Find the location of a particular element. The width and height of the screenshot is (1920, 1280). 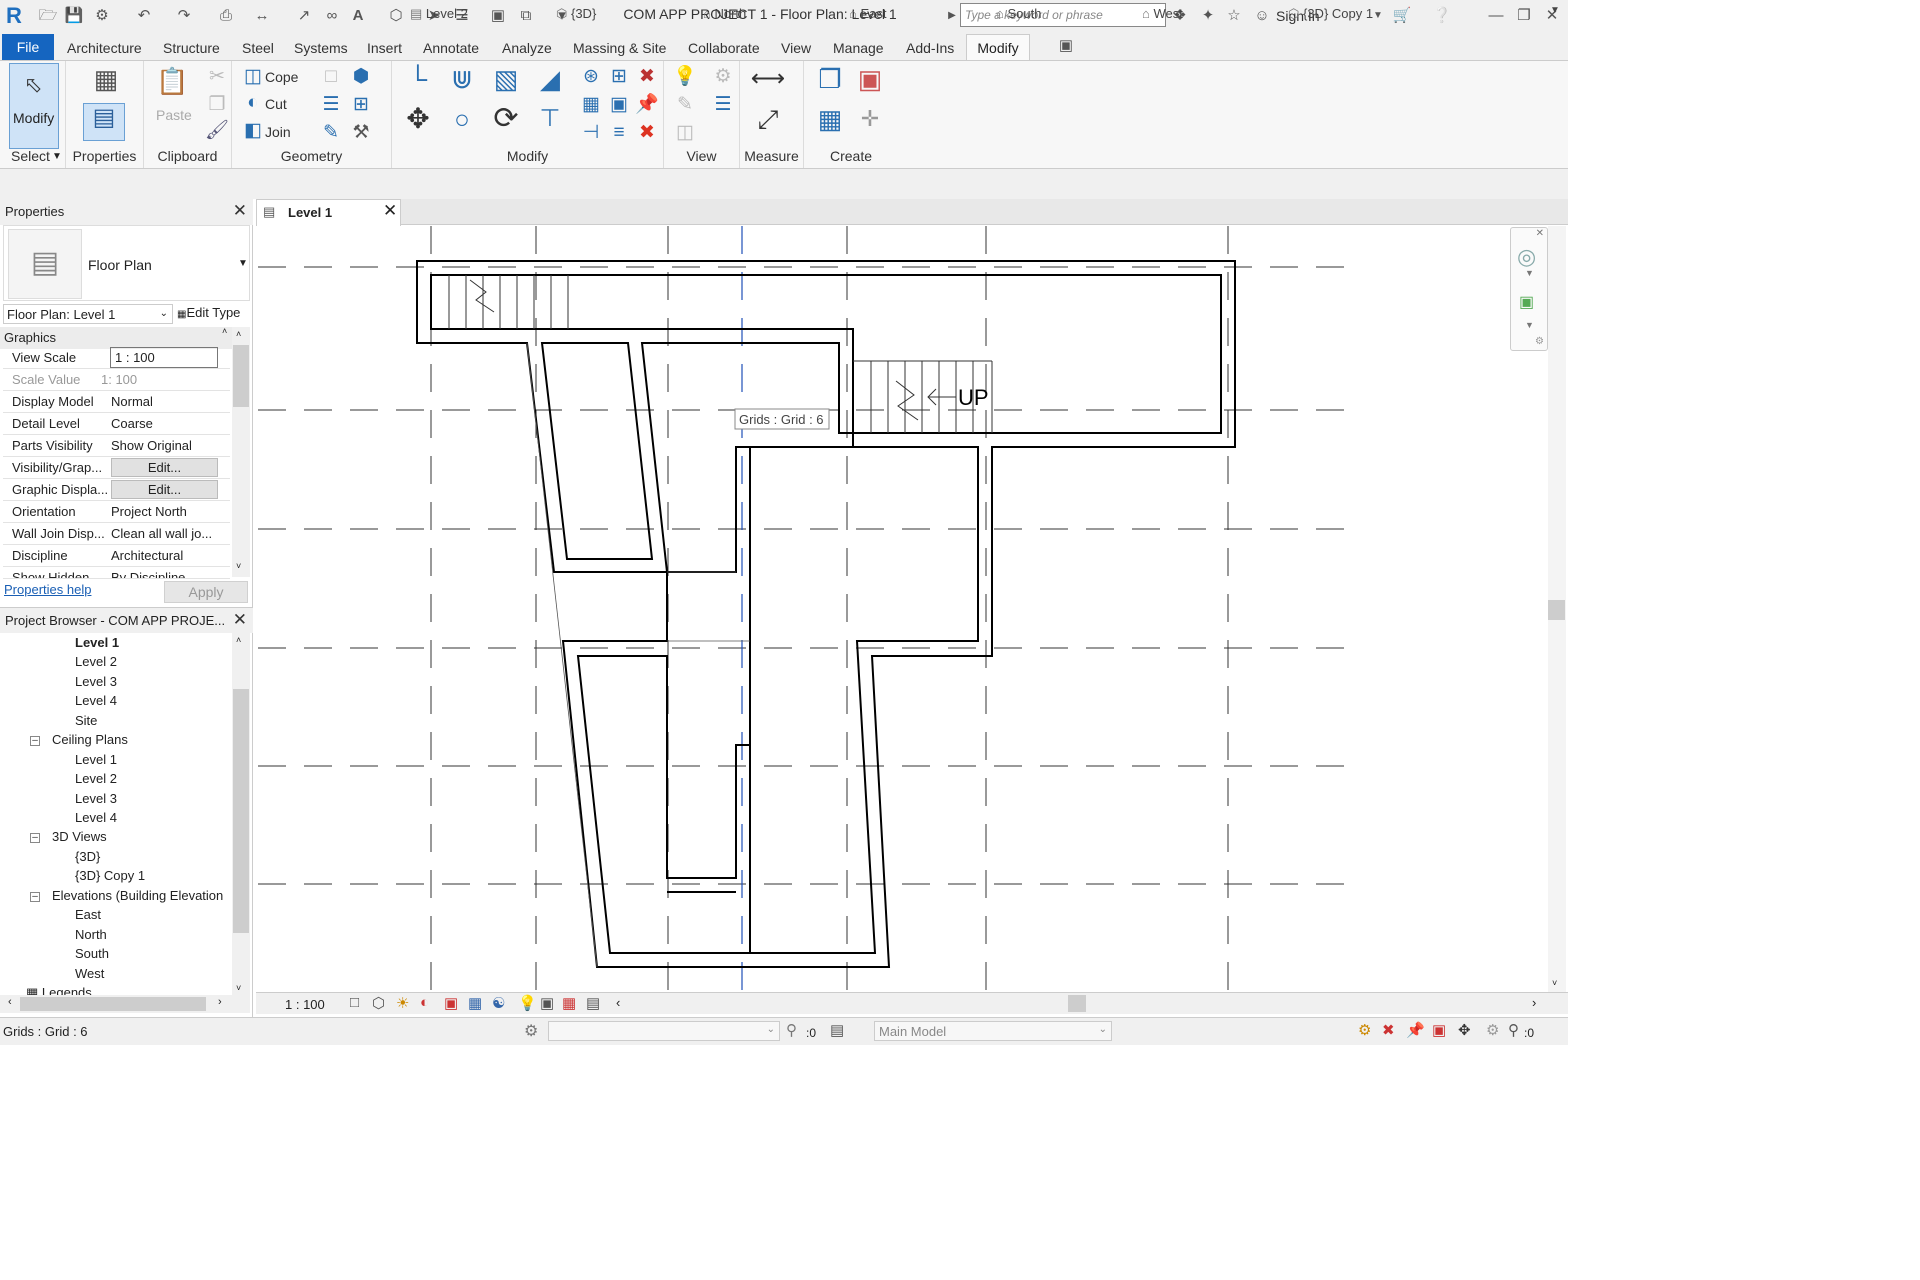

browser-item-level-2: Level 2 is located at coordinates (96, 661).